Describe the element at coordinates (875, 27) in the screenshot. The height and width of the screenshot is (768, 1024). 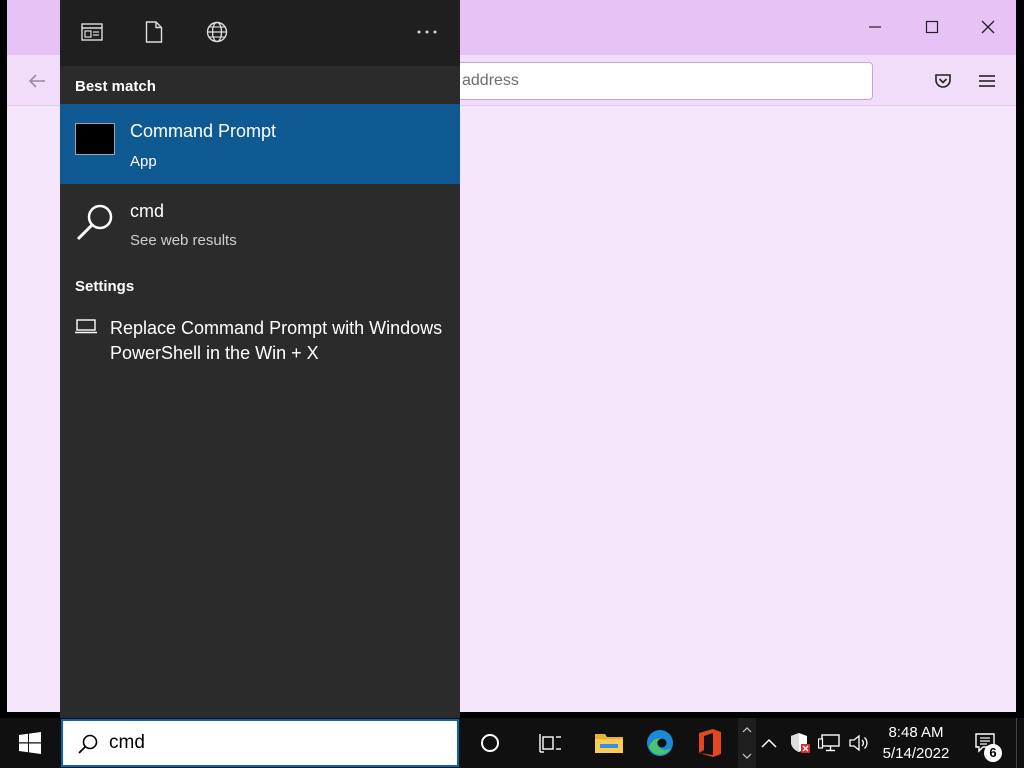
I see `minimize-button` at that location.